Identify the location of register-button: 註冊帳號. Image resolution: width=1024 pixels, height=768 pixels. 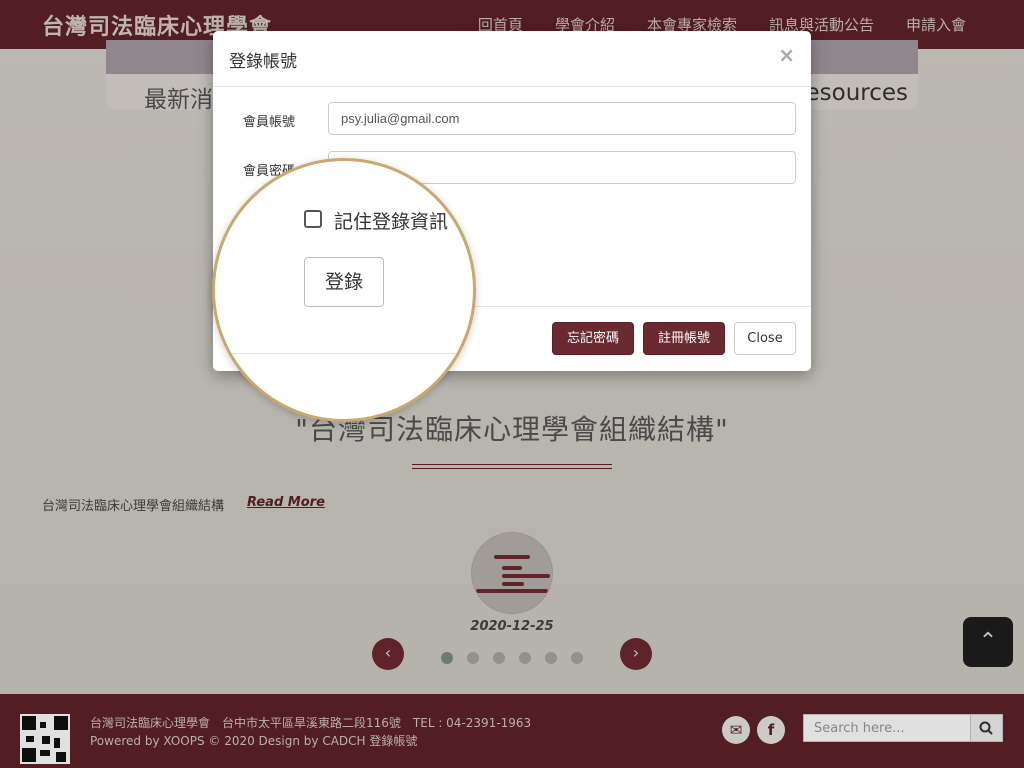
(684, 338).